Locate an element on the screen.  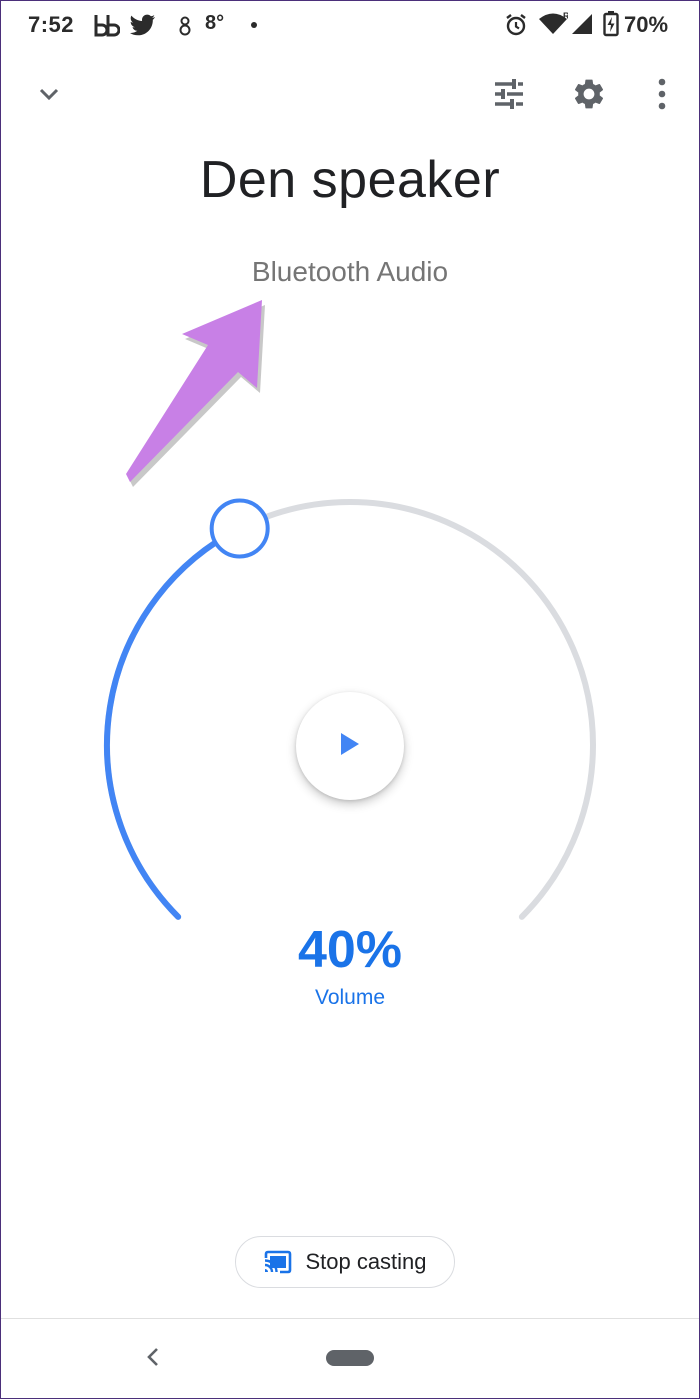
play-icon is located at coordinates (350, 746).